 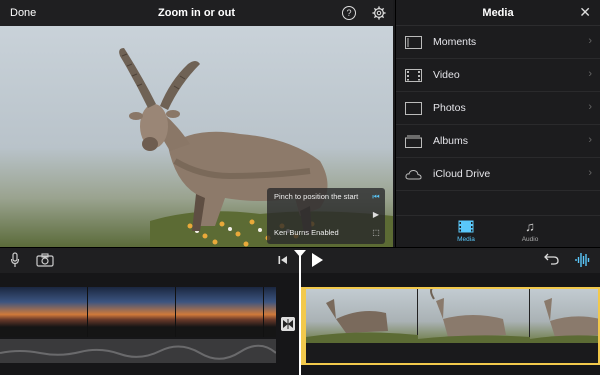 I want to click on media-item-icloud-drive: iCloud Drive ›, so click(x=498, y=174).